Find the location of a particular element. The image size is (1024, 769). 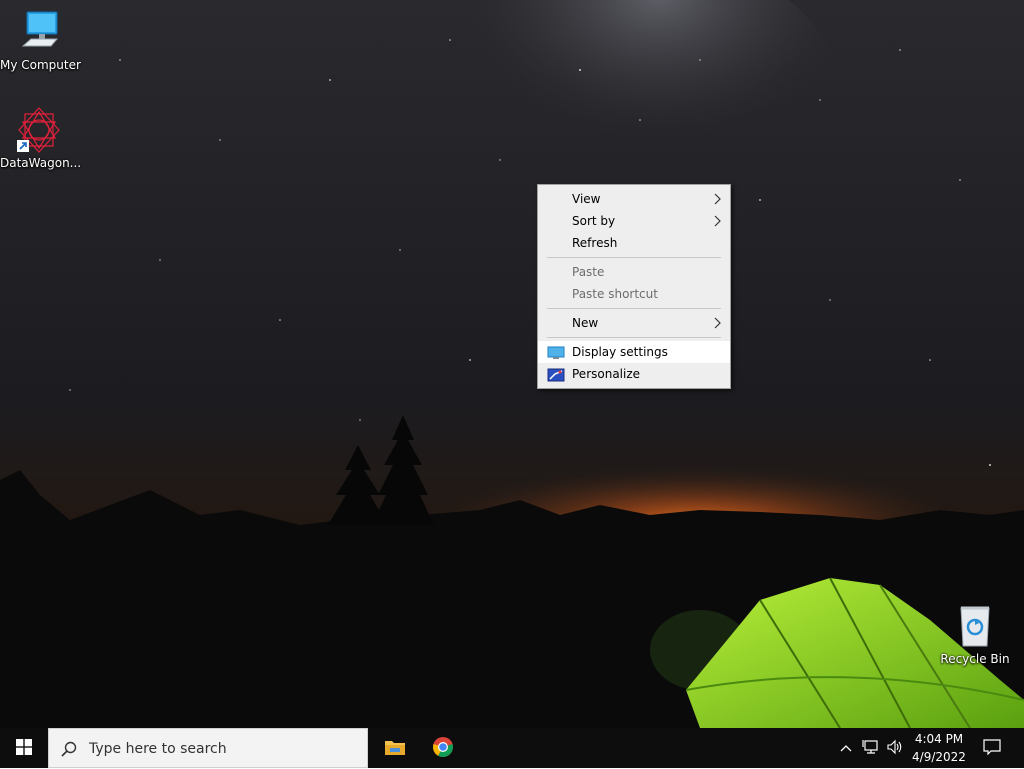

volume-icon is located at coordinates (895, 748).